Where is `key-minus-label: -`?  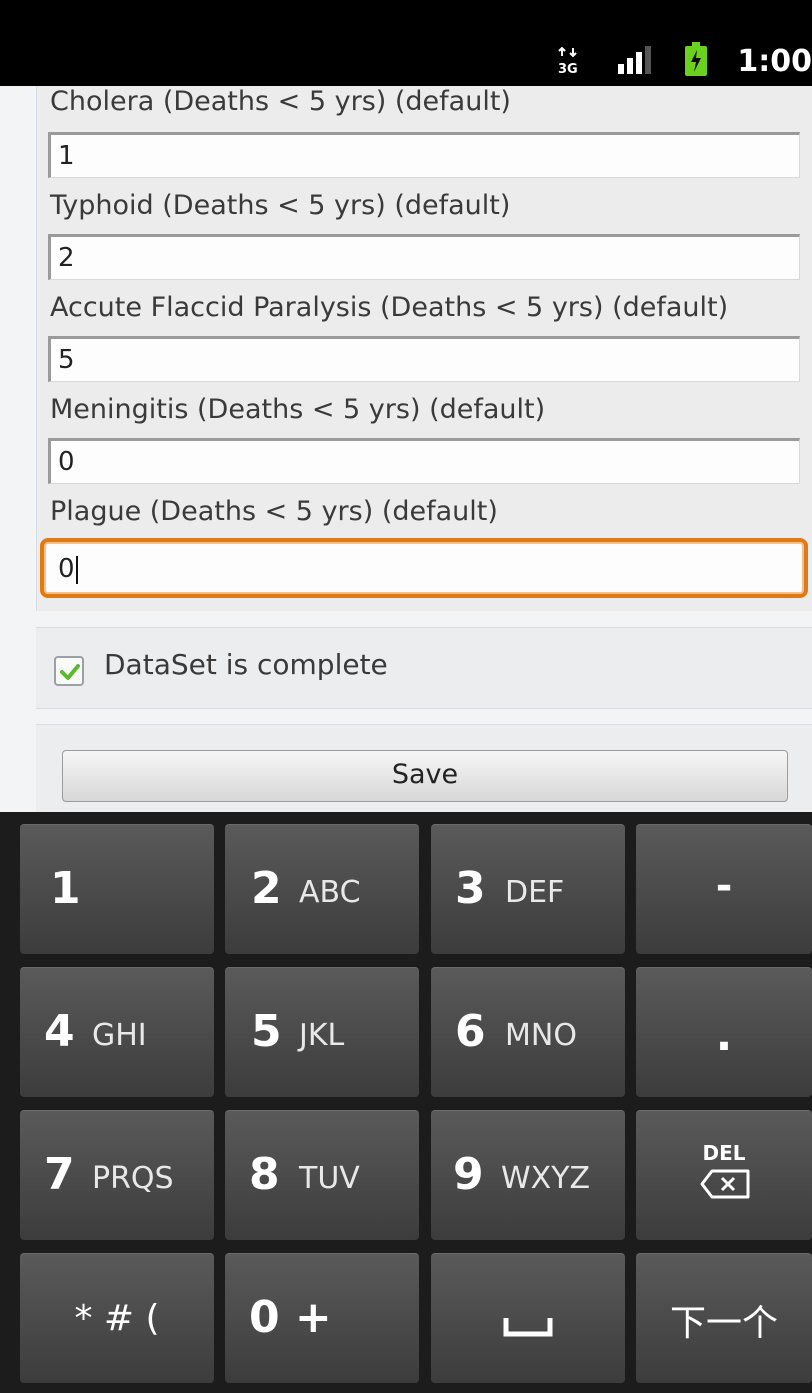 key-minus-label: - is located at coordinates (724, 886).